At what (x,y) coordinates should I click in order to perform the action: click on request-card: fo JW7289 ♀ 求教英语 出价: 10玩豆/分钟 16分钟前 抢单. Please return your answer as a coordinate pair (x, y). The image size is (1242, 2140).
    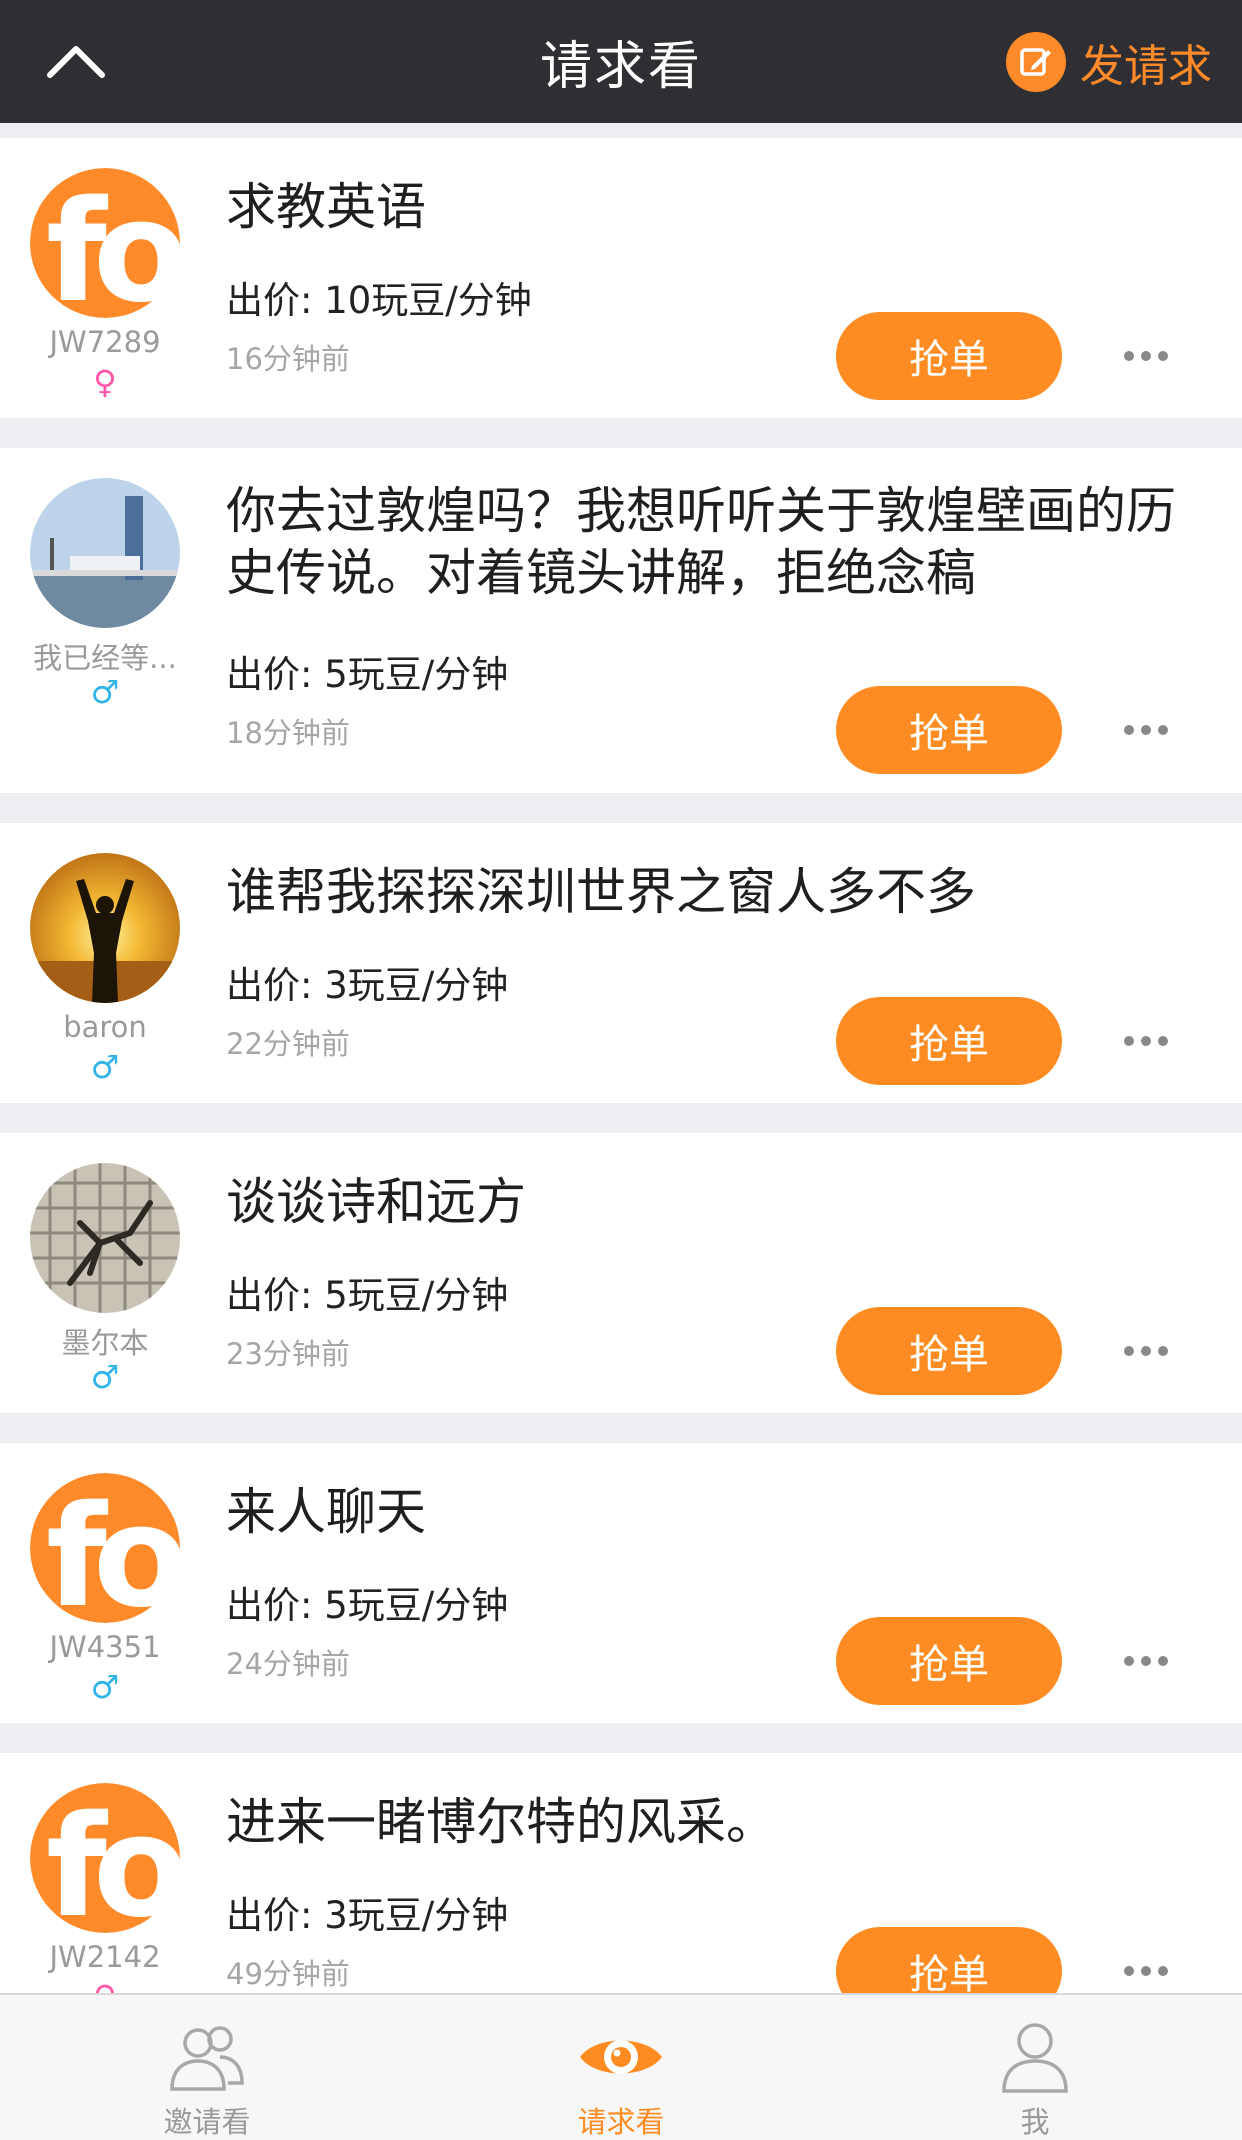
    Looking at the image, I should click on (621, 278).